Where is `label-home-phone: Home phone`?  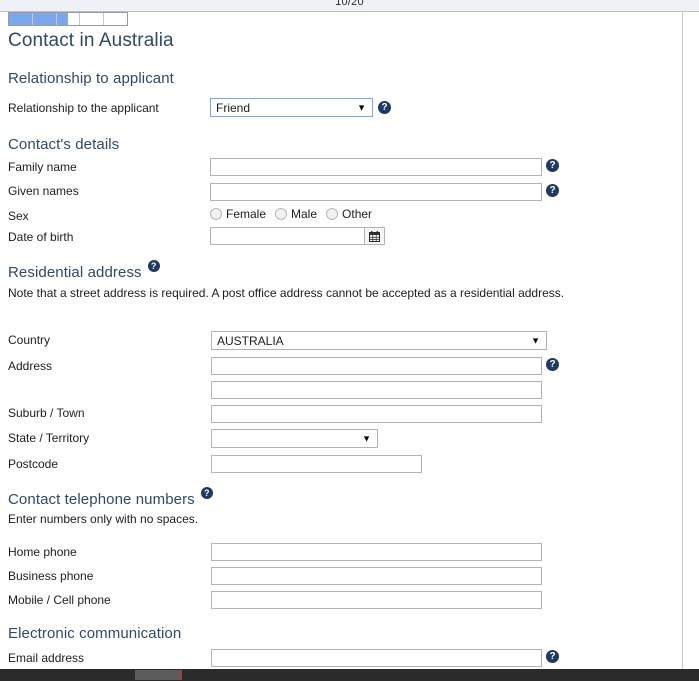
label-home-phone: Home phone is located at coordinates (42, 552).